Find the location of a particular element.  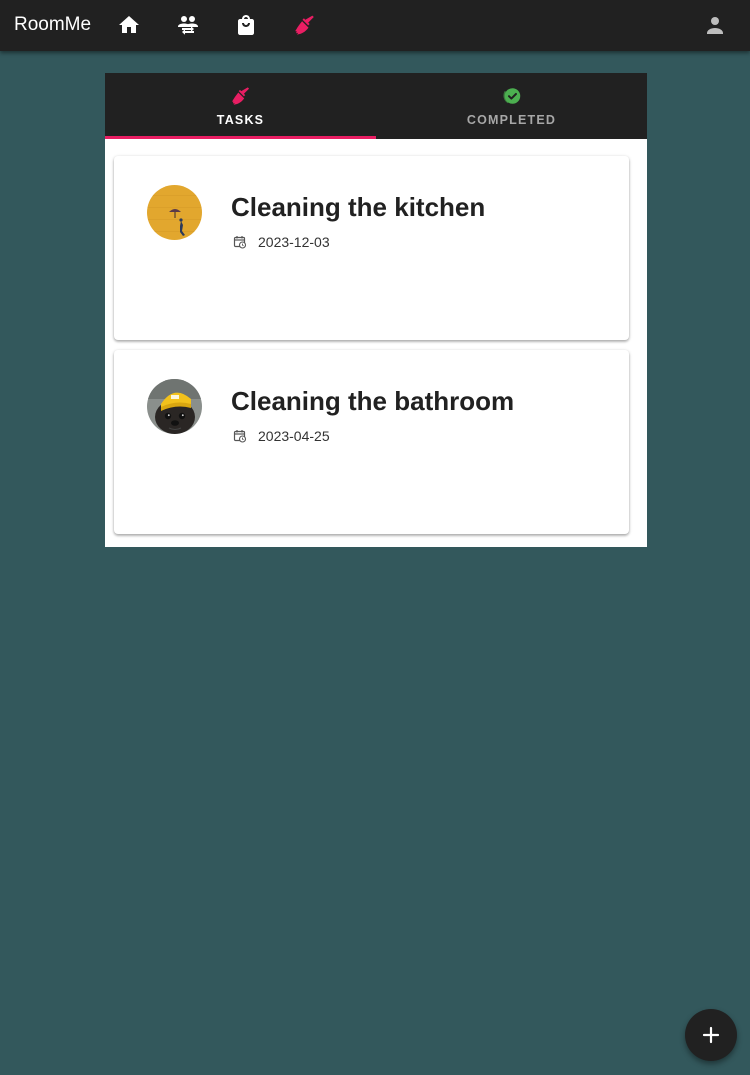

tab-bar: TASKS COMPLETED is located at coordinates (376, 106).